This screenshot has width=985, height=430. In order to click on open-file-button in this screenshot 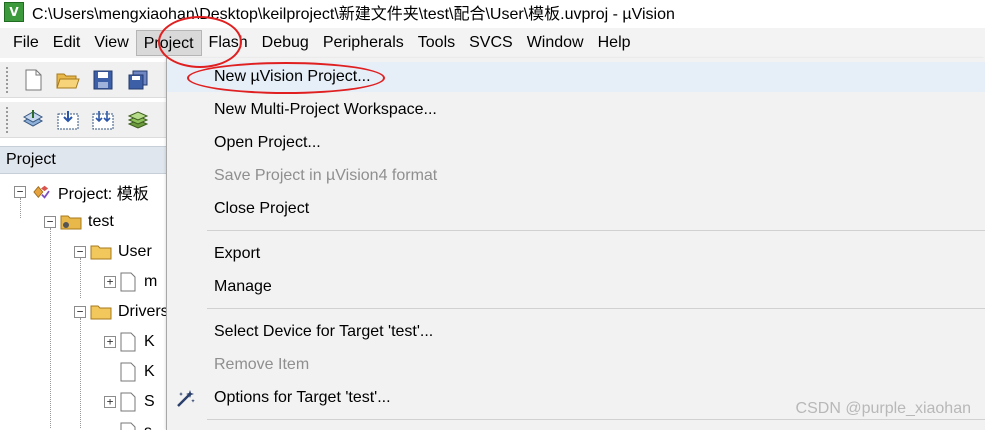, I will do `click(68, 80)`.